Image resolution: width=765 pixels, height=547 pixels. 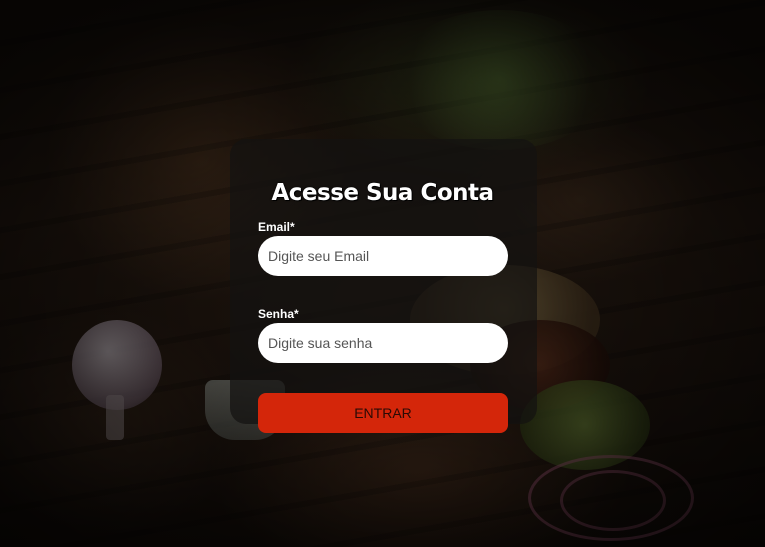 I want to click on page-title: Acesse Sua Conta, so click(x=382, y=193).